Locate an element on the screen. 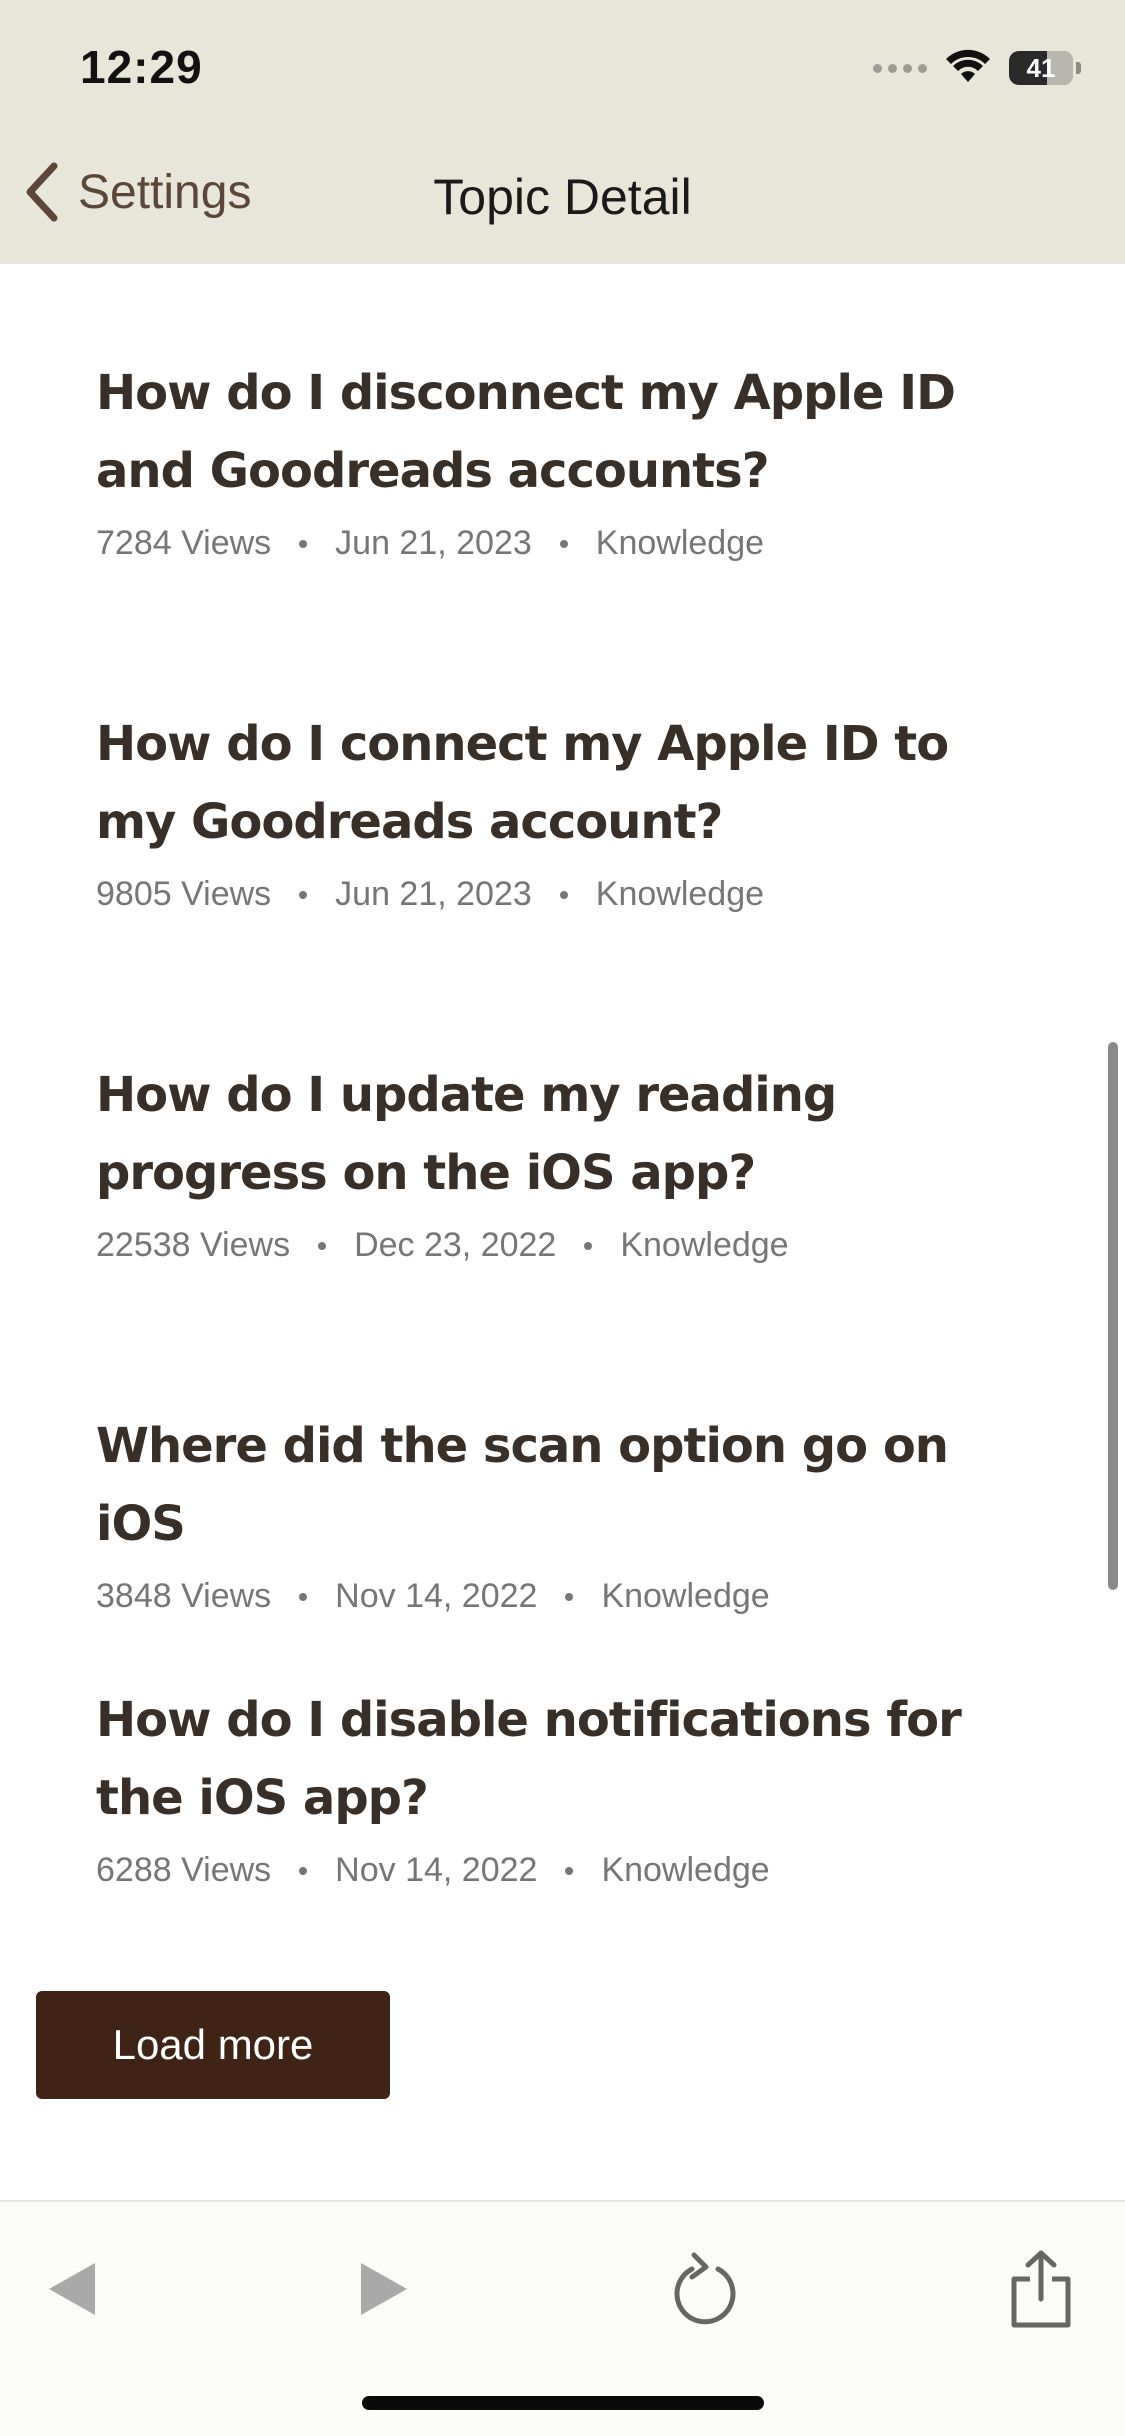 This screenshot has height=2436, width=1125. article-meta: 22538 Views Dec 23, 2022 Knowledge is located at coordinates (556, 1245).